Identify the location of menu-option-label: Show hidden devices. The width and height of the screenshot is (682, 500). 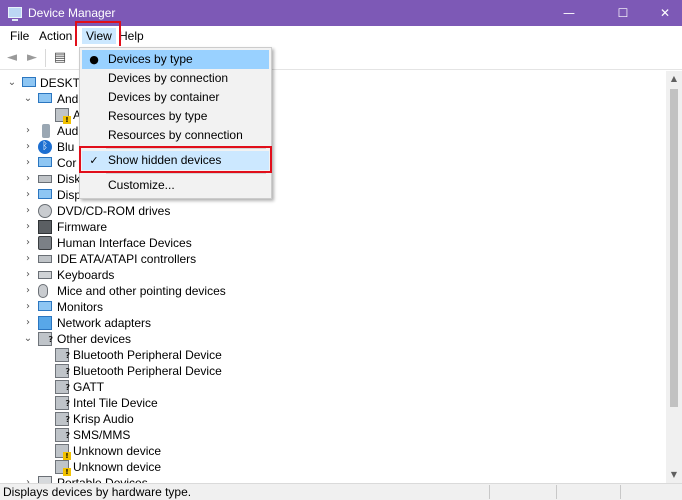
(165, 160).